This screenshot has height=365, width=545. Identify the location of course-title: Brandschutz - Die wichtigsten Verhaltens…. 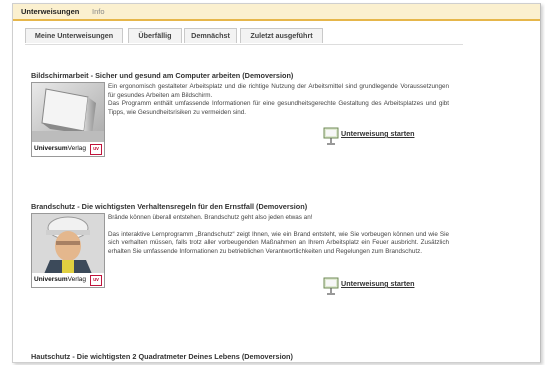
(169, 206).